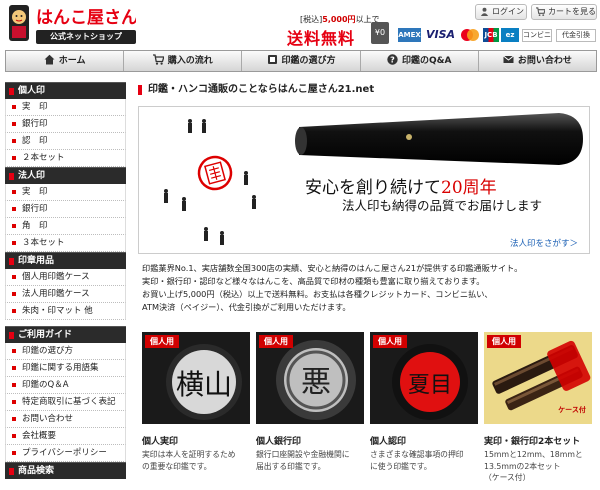 Image resolution: width=600 pixels, height=490 pixels. Describe the element at coordinates (533, 454) in the screenshot. I see `product-desc-line: 15mmと12mm、18mmと` at that location.